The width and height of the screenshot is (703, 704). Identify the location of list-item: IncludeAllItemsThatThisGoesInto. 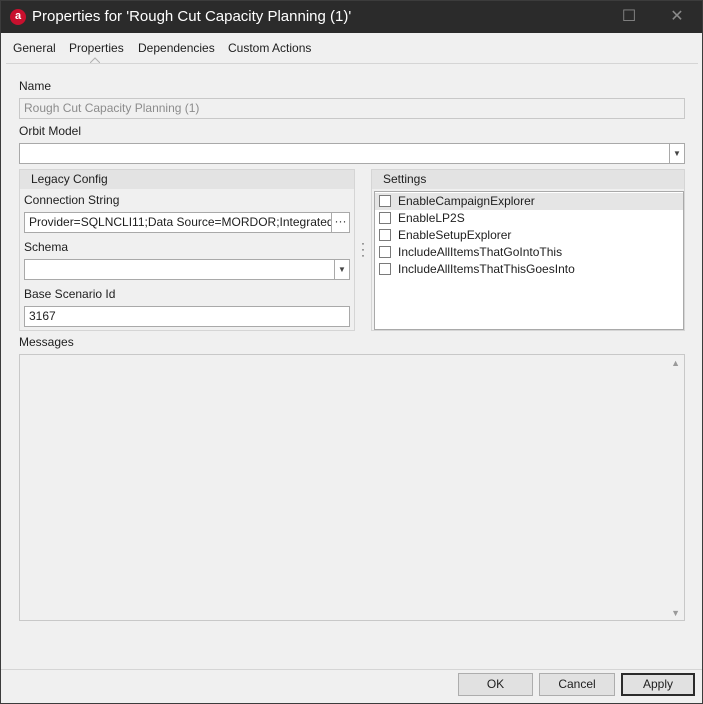
(529, 269).